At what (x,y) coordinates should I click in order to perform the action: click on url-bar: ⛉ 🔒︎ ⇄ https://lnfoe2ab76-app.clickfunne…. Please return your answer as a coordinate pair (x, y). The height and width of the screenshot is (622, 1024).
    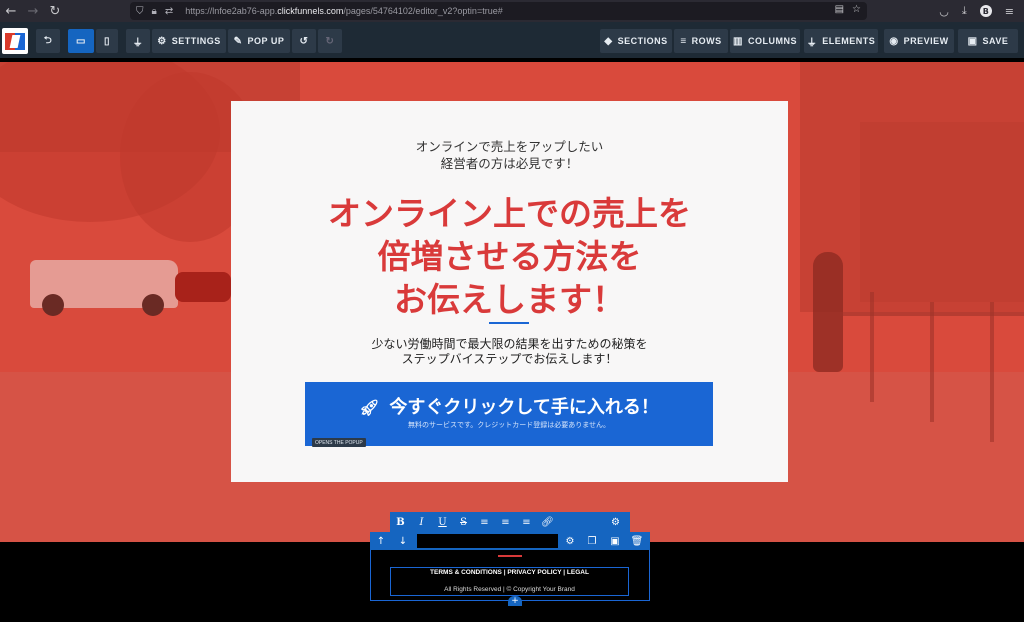
    Looking at the image, I should click on (498, 11).